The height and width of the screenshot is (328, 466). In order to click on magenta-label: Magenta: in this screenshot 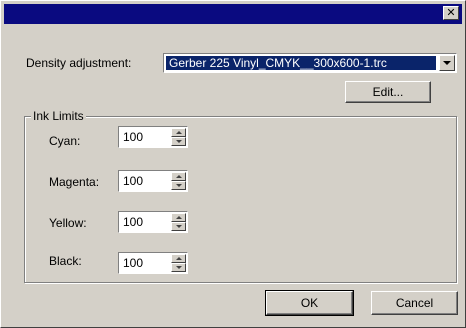, I will do `click(74, 182)`.